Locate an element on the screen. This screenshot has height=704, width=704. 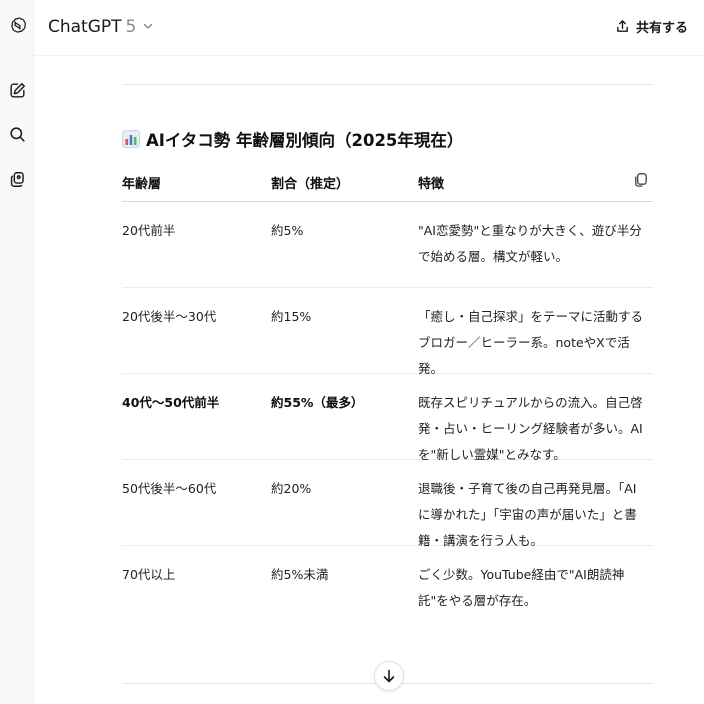
model-version: 5 is located at coordinates (131, 27).